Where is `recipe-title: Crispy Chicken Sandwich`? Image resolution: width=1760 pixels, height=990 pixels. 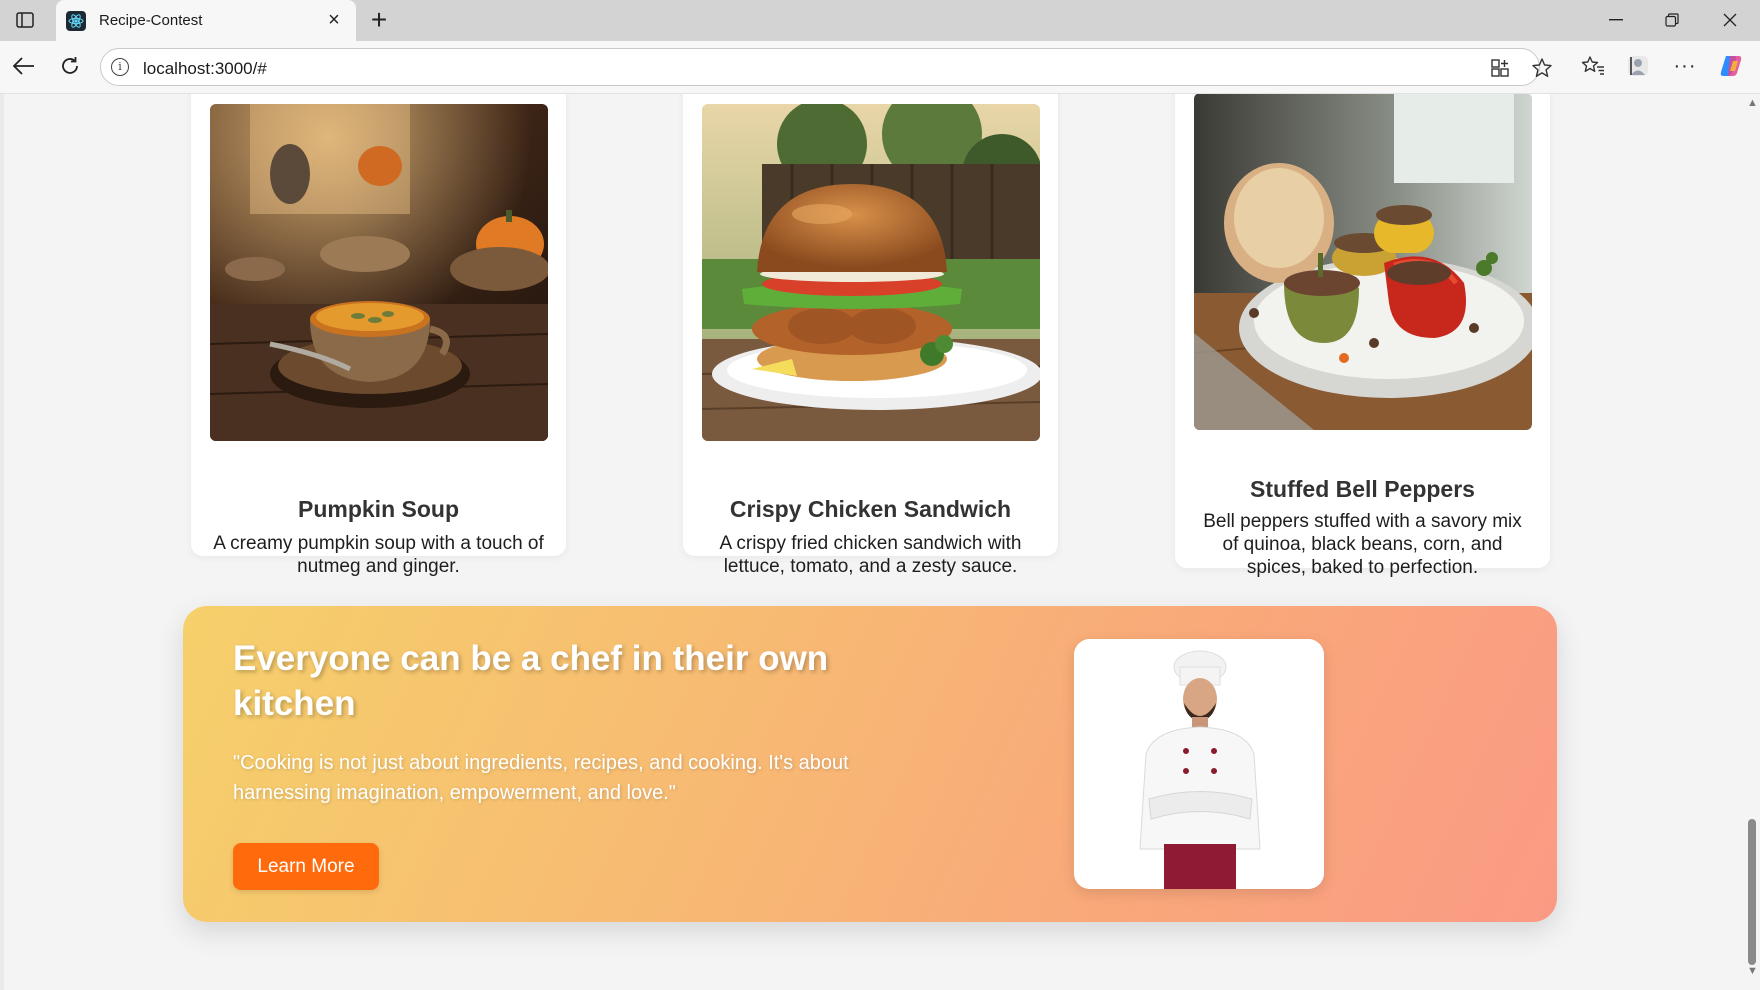
recipe-title: Crispy Chicken Sandwich is located at coordinates (870, 509).